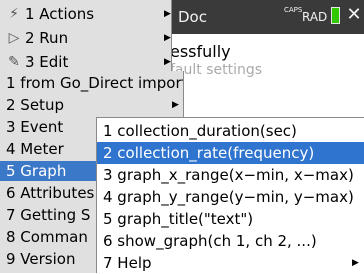 This screenshot has height=274, width=364. I want to click on lightning-icon: ⚡, so click(14, 14).